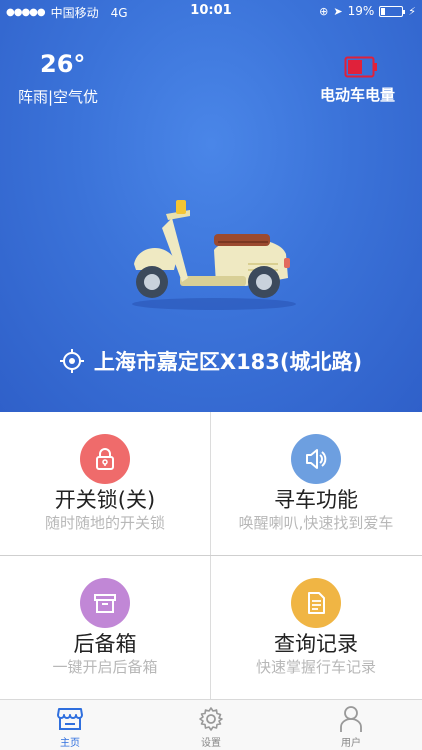 The height and width of the screenshot is (750, 422). I want to click on current-location: 上海市嘉定区X183(城北路), so click(211, 361).